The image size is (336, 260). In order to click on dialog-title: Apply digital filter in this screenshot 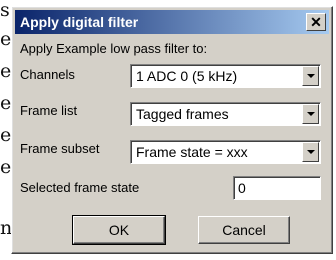, I will do `click(79, 22)`.